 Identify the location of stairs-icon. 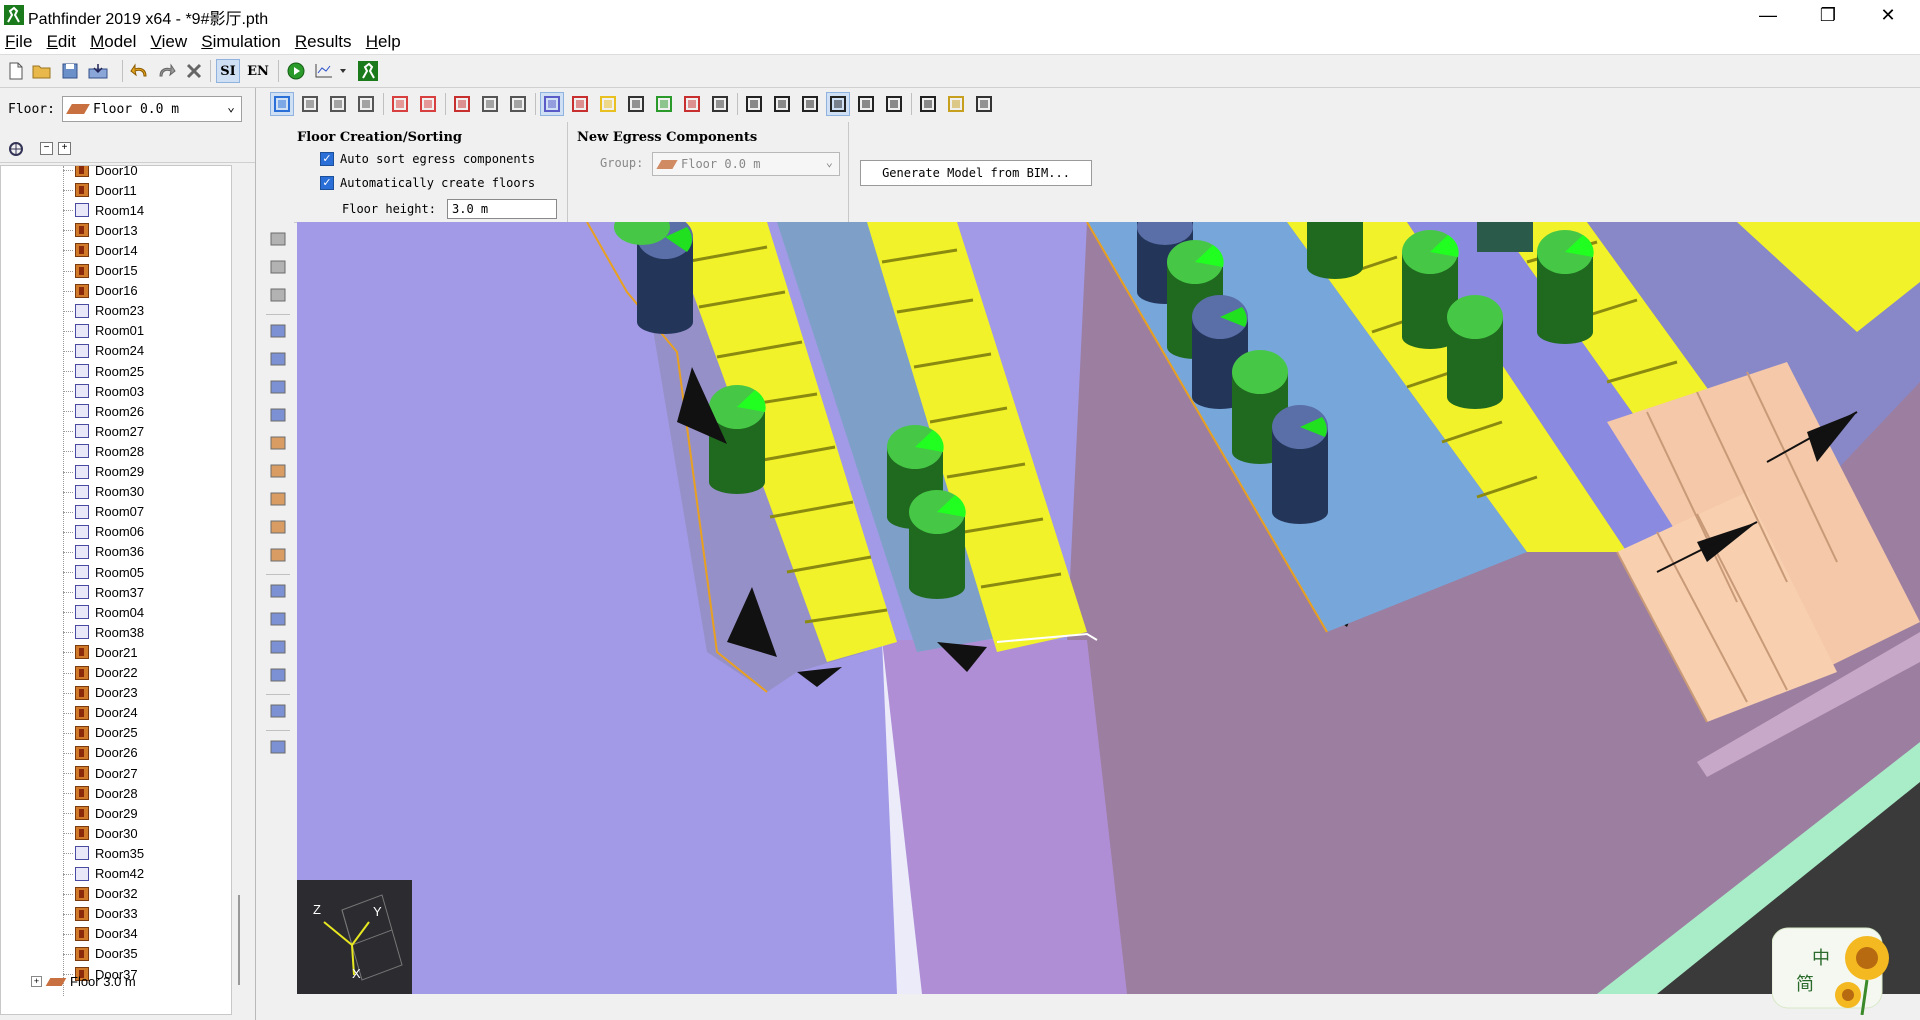
(580, 104).